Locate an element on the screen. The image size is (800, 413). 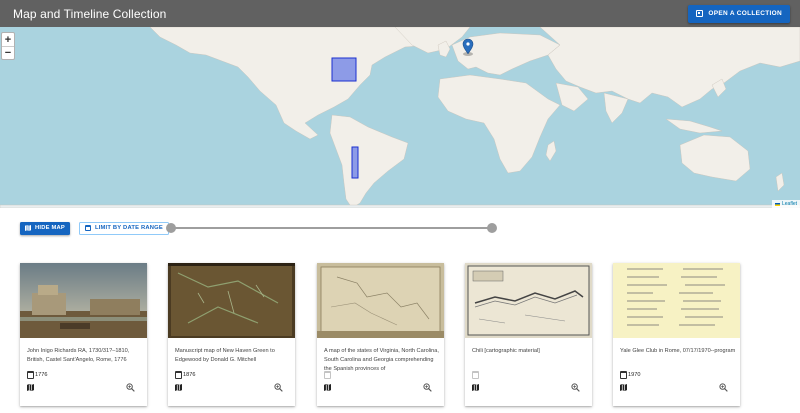
limit-by-date-button: LIMIT BY DATE RANGE is located at coordinates (123, 228).